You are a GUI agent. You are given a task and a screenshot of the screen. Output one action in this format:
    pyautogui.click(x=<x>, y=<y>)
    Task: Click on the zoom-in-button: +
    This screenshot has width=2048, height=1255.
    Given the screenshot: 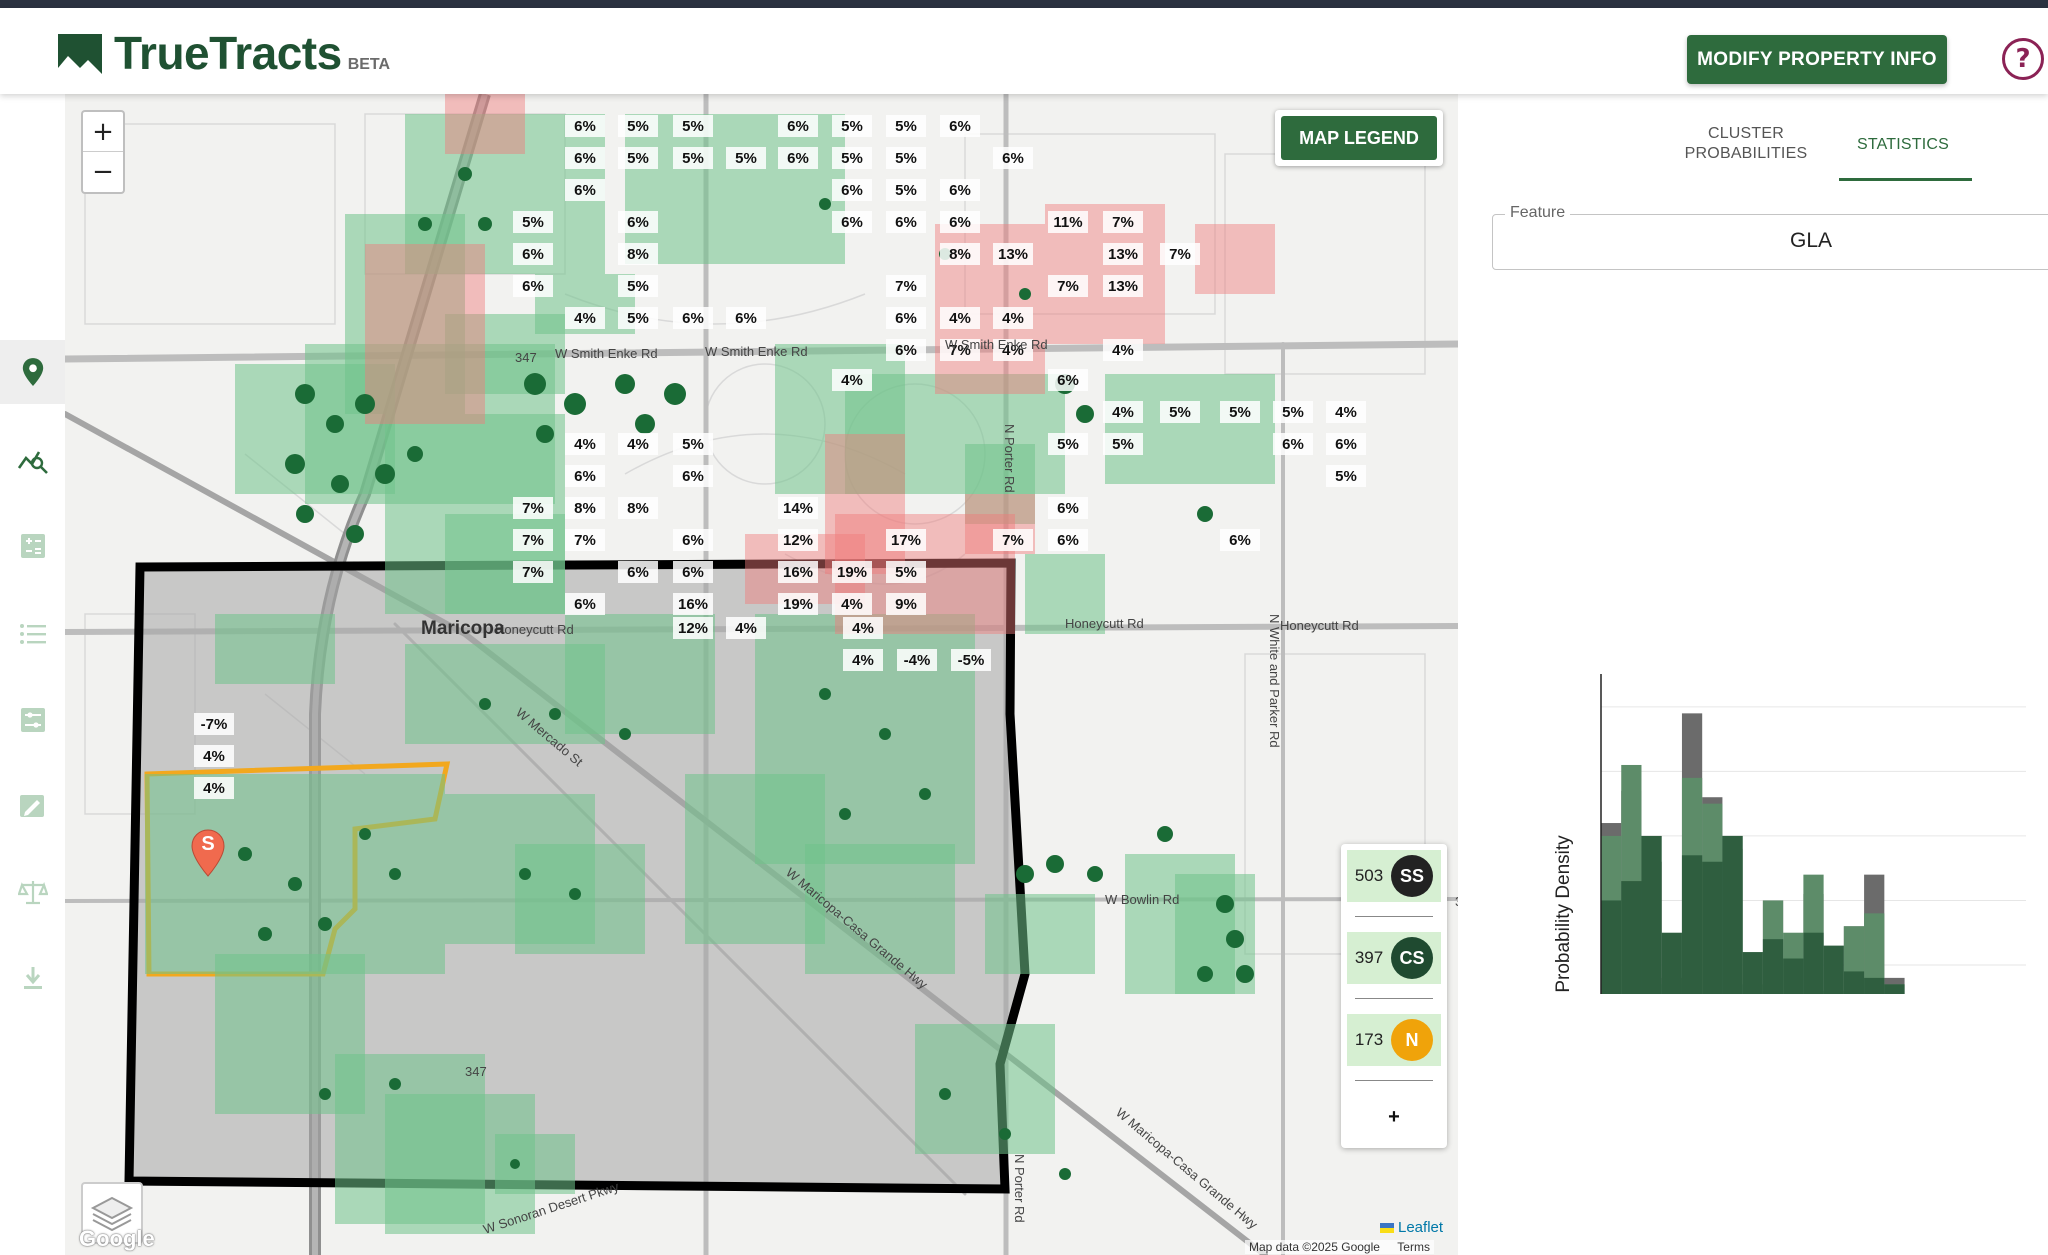 What is the action you would take?
    pyautogui.click(x=103, y=132)
    